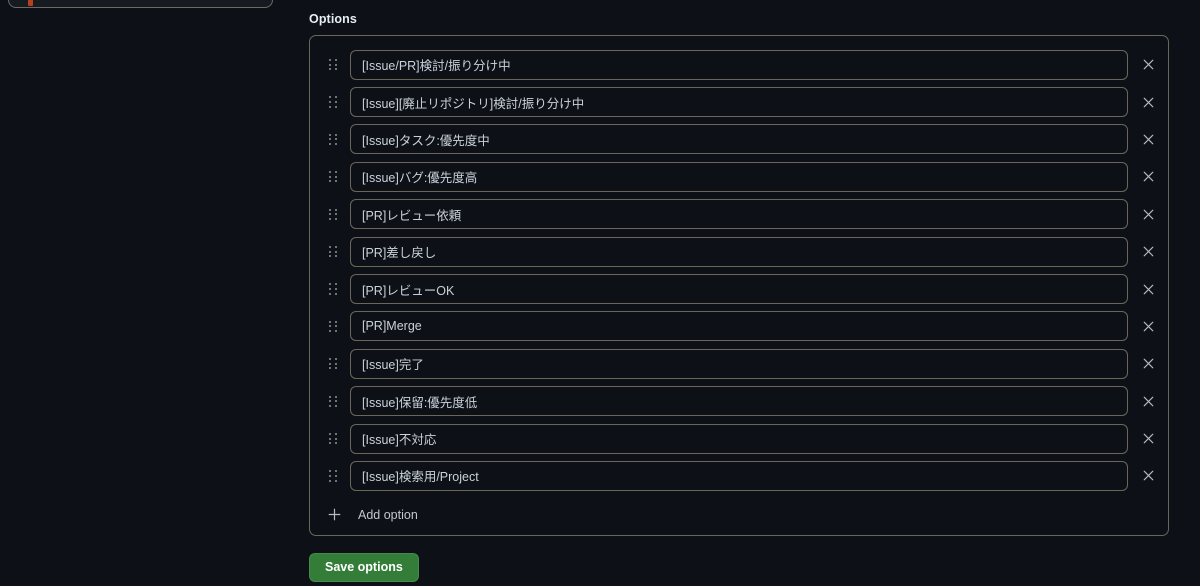 This screenshot has width=1200, height=586. Describe the element at coordinates (333, 19) in the screenshot. I see `options-label: Options` at that location.